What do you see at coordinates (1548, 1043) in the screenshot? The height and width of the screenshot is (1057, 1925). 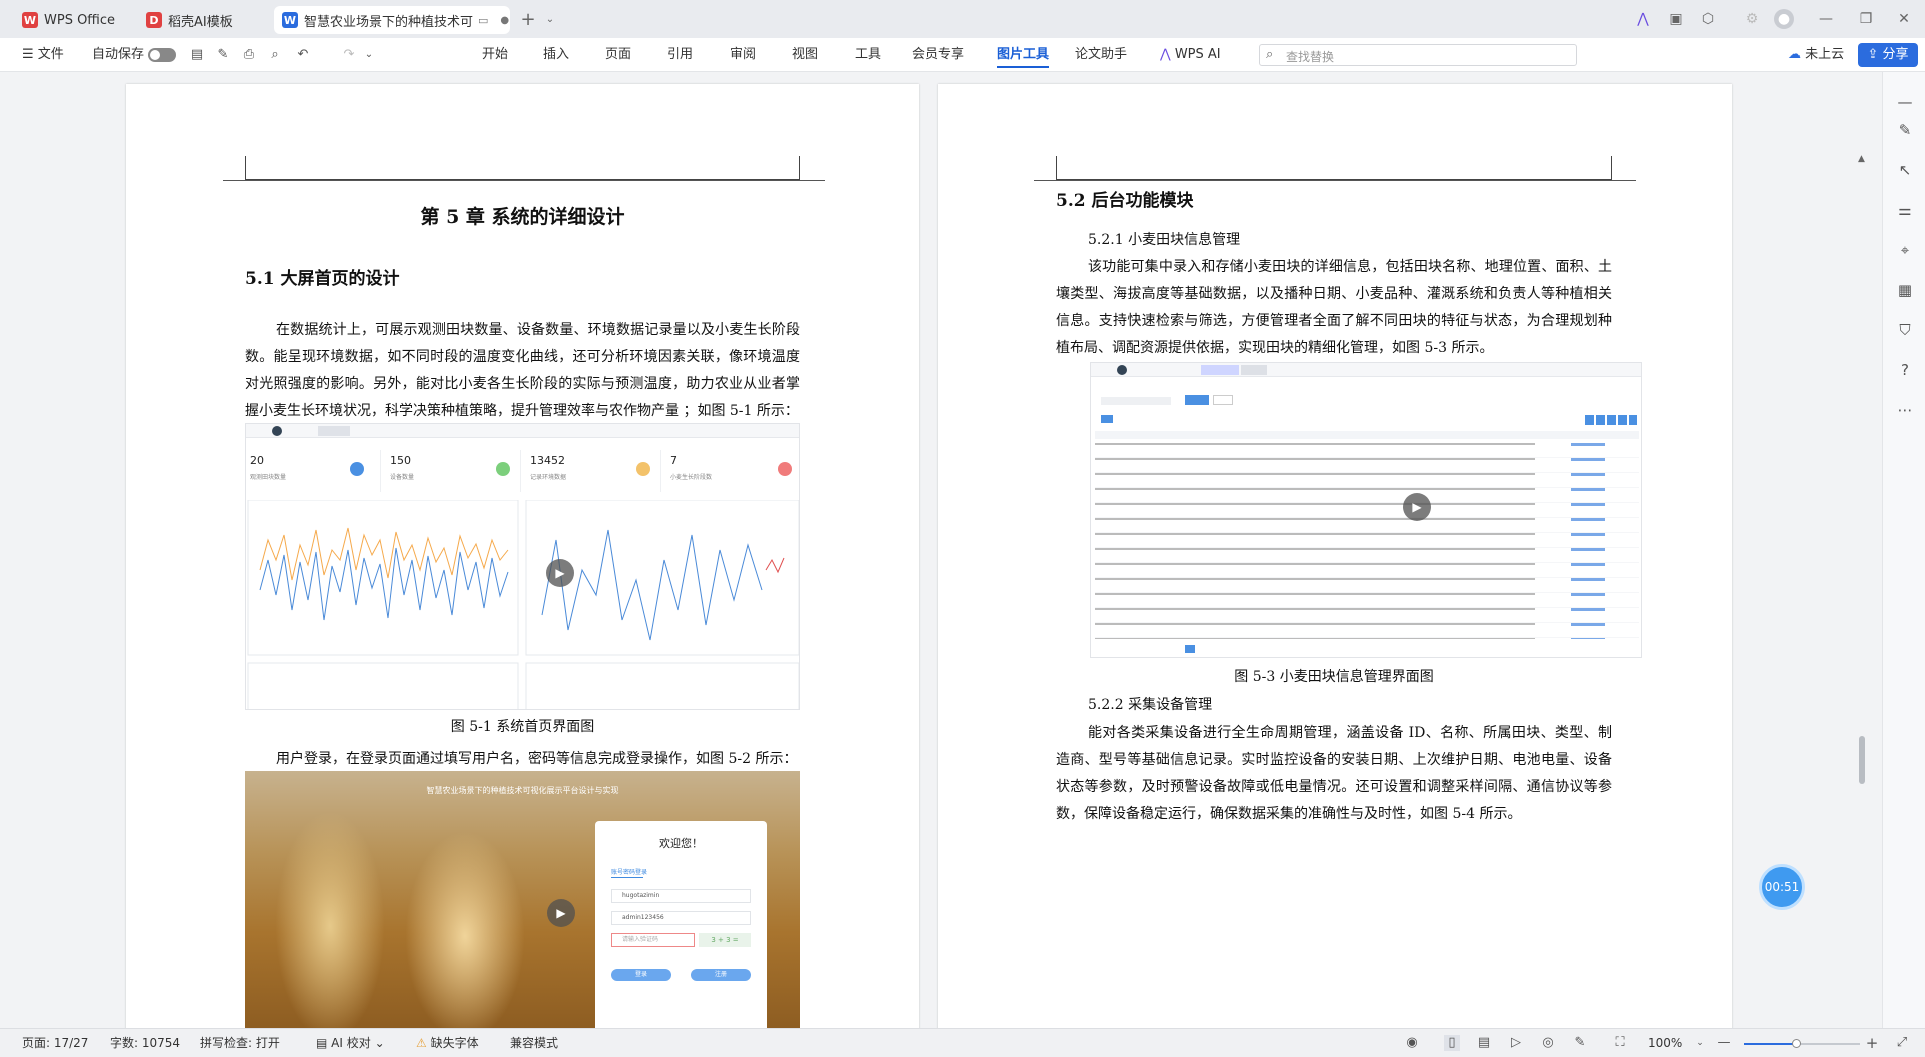 I see `globe-icon: ◎` at bounding box center [1548, 1043].